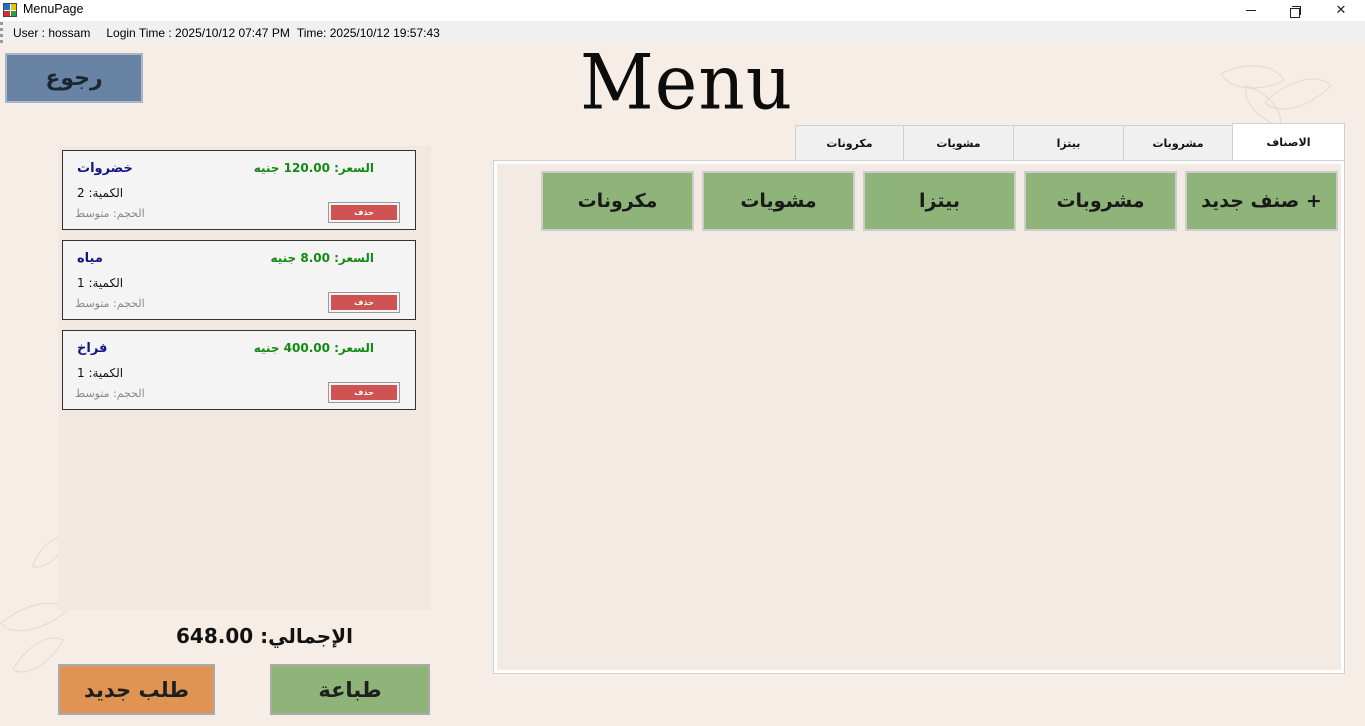 The image size is (1365, 726). Describe the element at coordinates (198, 32) in the screenshot. I see `status-login-time: Login Time : 2025/10/12 07:47 PM` at that location.